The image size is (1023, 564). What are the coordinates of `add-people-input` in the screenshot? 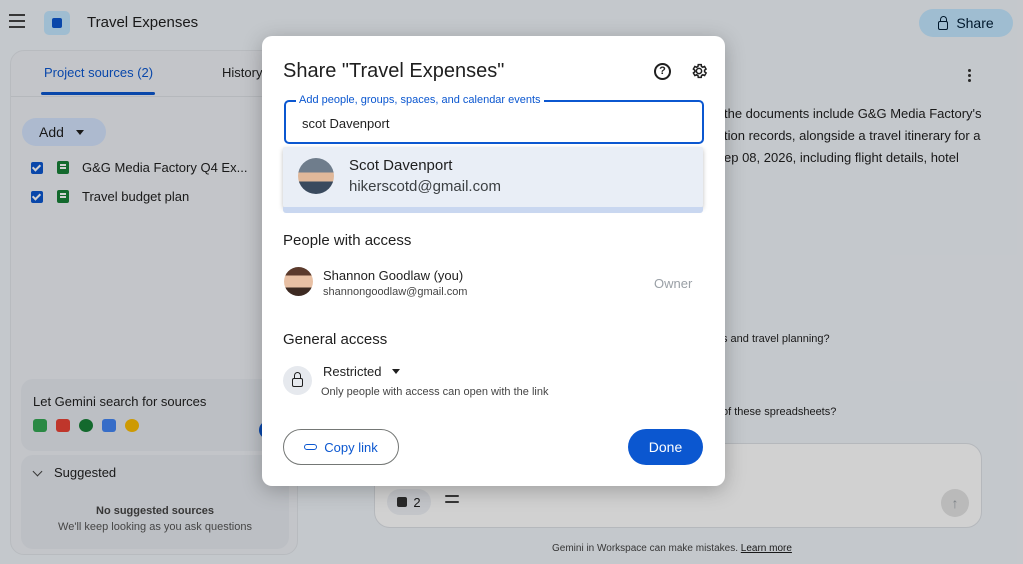 It's located at (492, 123).